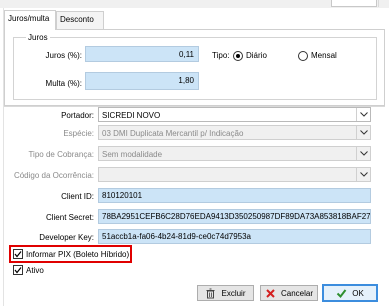 The image size is (389, 306). Describe the element at coordinates (256, 55) in the screenshot. I see `radio-diario-label: Diário` at that location.